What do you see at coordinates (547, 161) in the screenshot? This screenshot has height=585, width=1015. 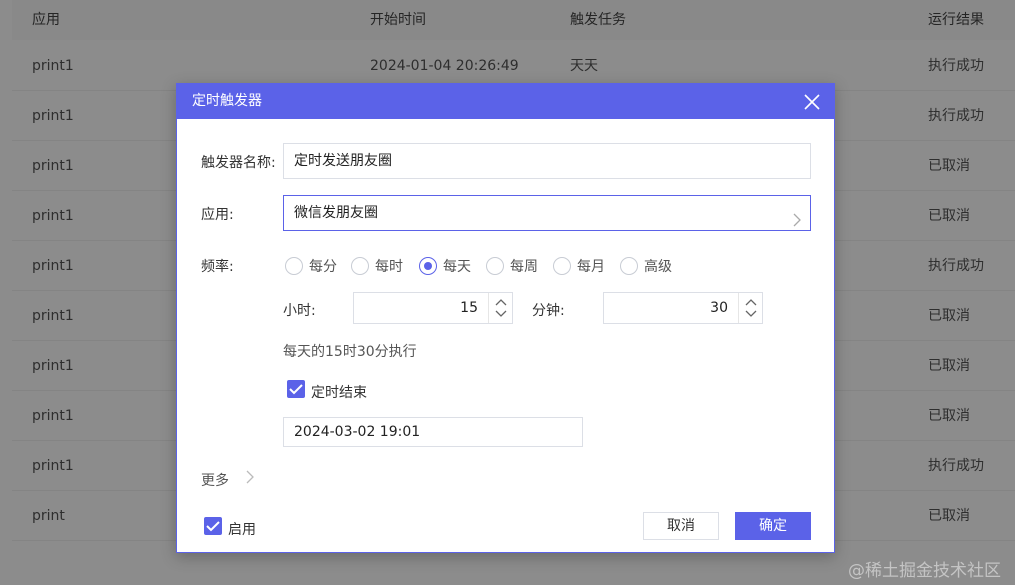 I see `trigger-name-input: 定时发送朋友圈` at bounding box center [547, 161].